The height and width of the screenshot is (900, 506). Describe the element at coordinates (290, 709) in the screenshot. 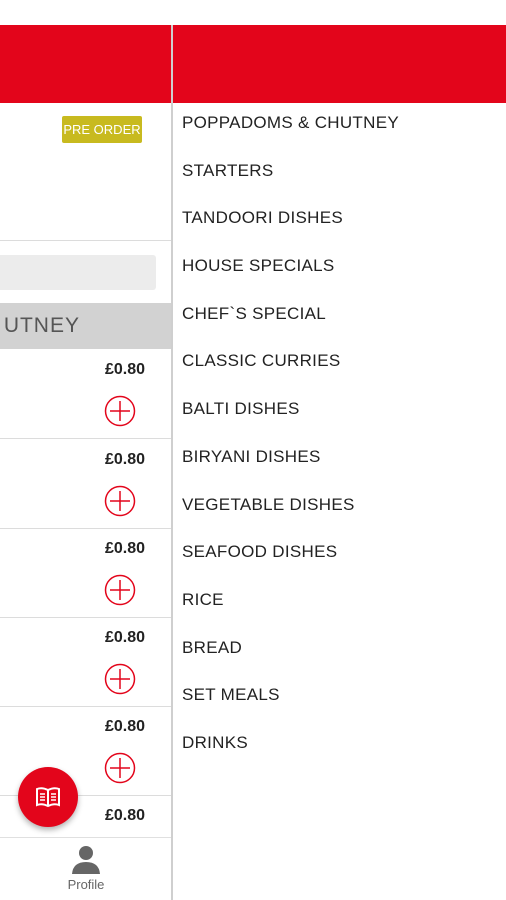

I see `category-item: SET MEALS` at that location.